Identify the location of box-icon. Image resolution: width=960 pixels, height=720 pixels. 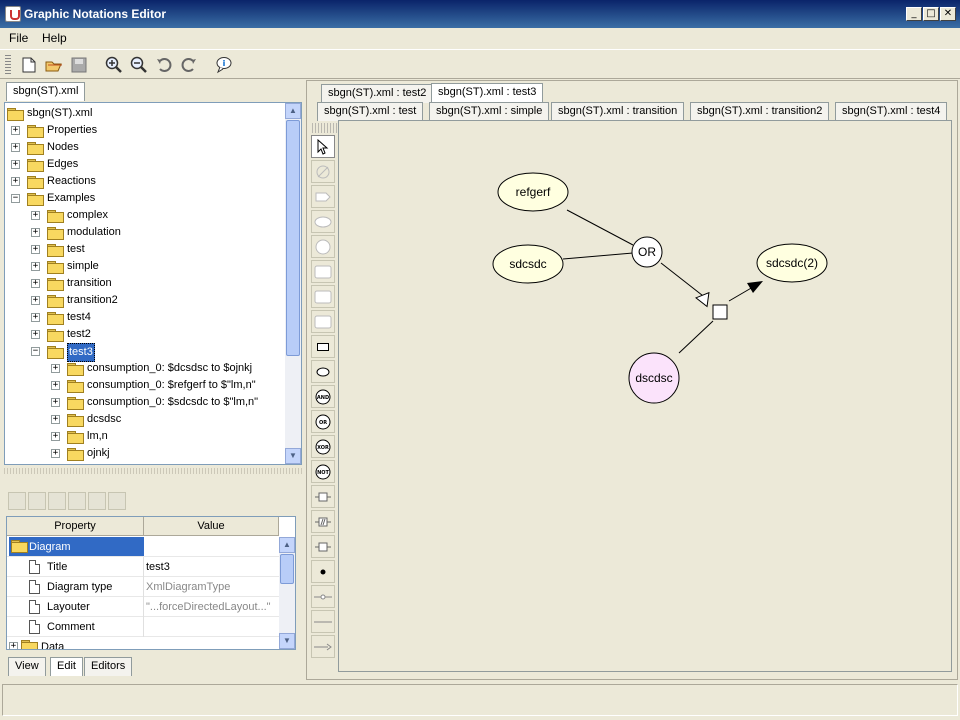
(323, 346).